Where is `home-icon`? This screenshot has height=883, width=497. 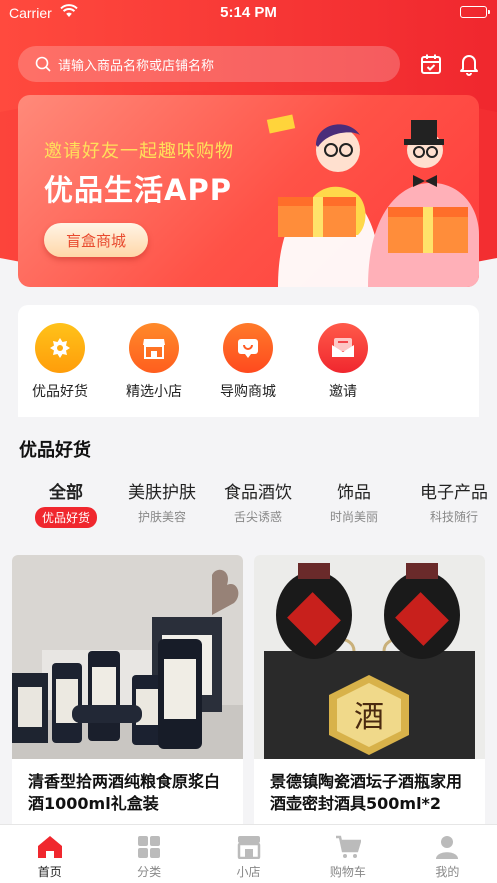 home-icon is located at coordinates (49, 847).